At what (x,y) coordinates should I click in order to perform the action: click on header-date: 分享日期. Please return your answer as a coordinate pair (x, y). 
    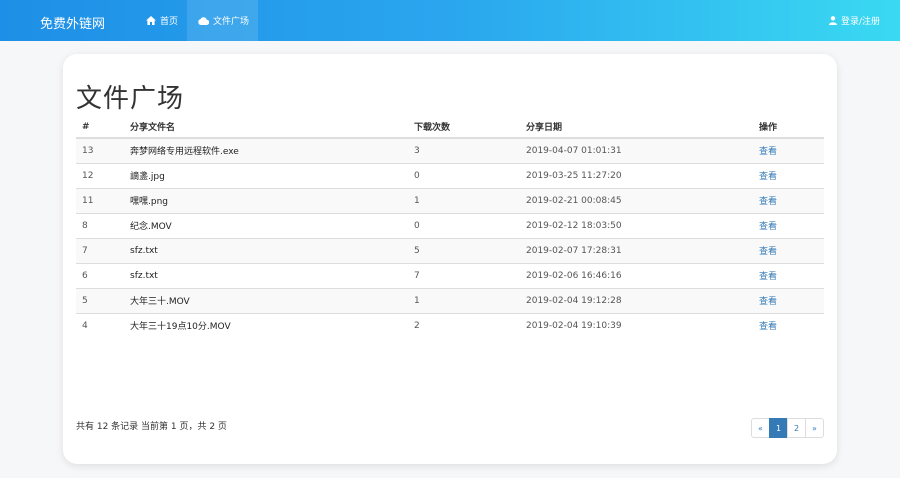
    Looking at the image, I should click on (636, 127).